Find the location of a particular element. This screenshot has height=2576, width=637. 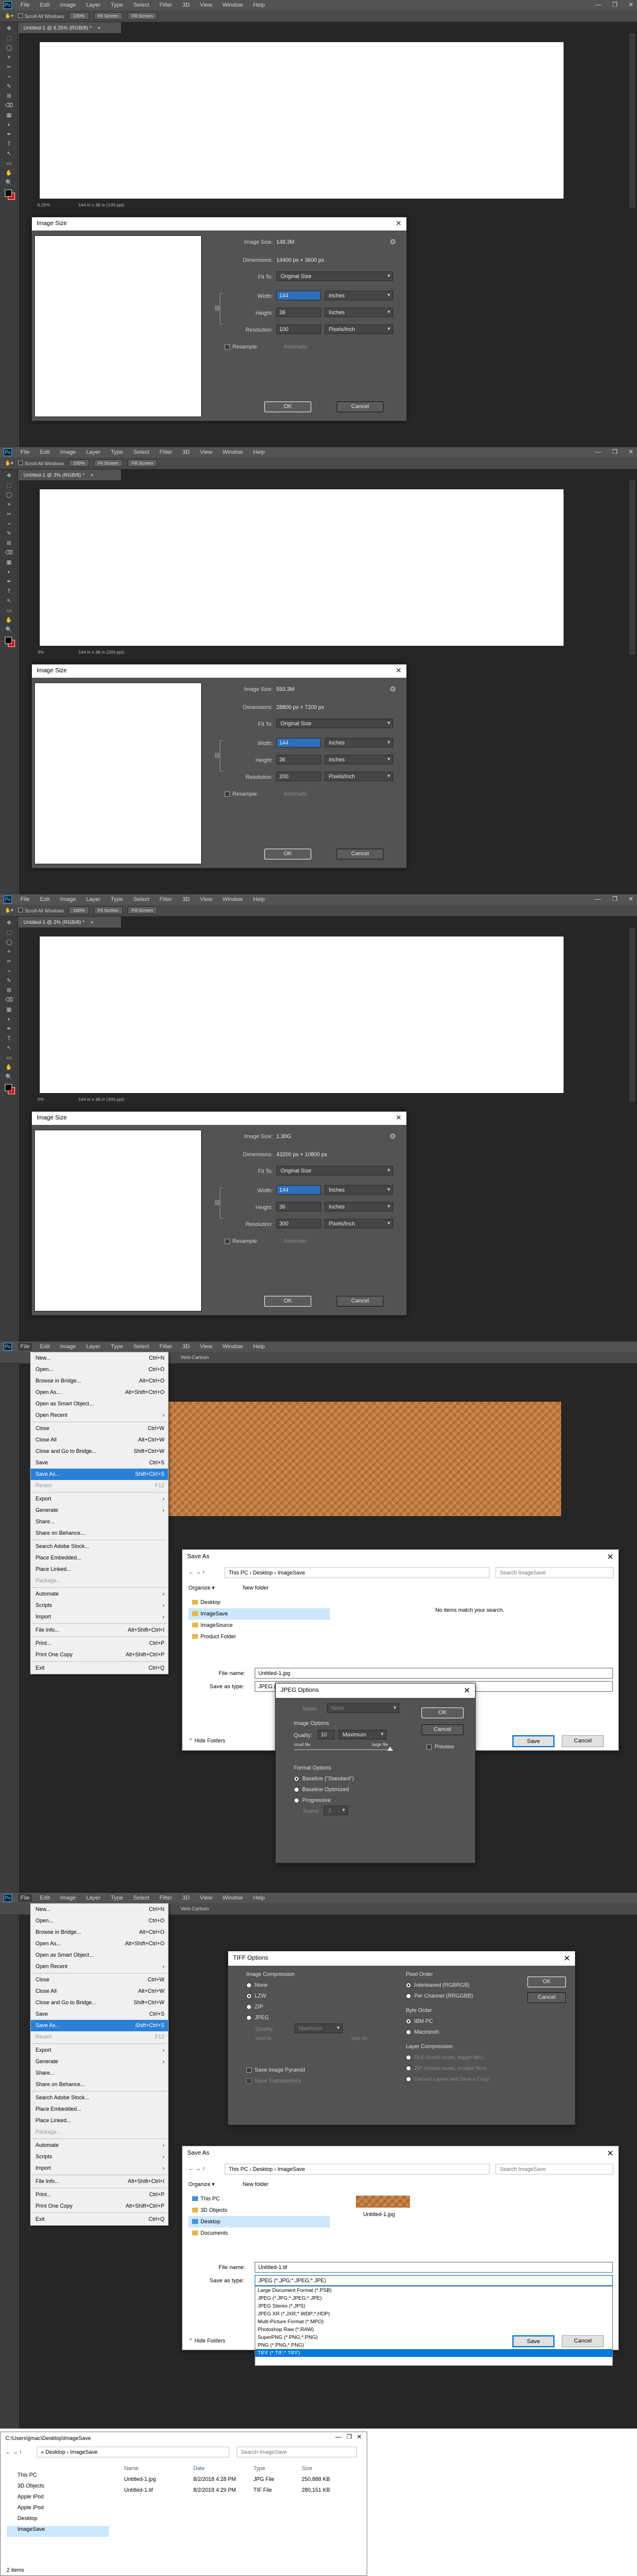

menu-edit: Edit is located at coordinates (44, 1898).